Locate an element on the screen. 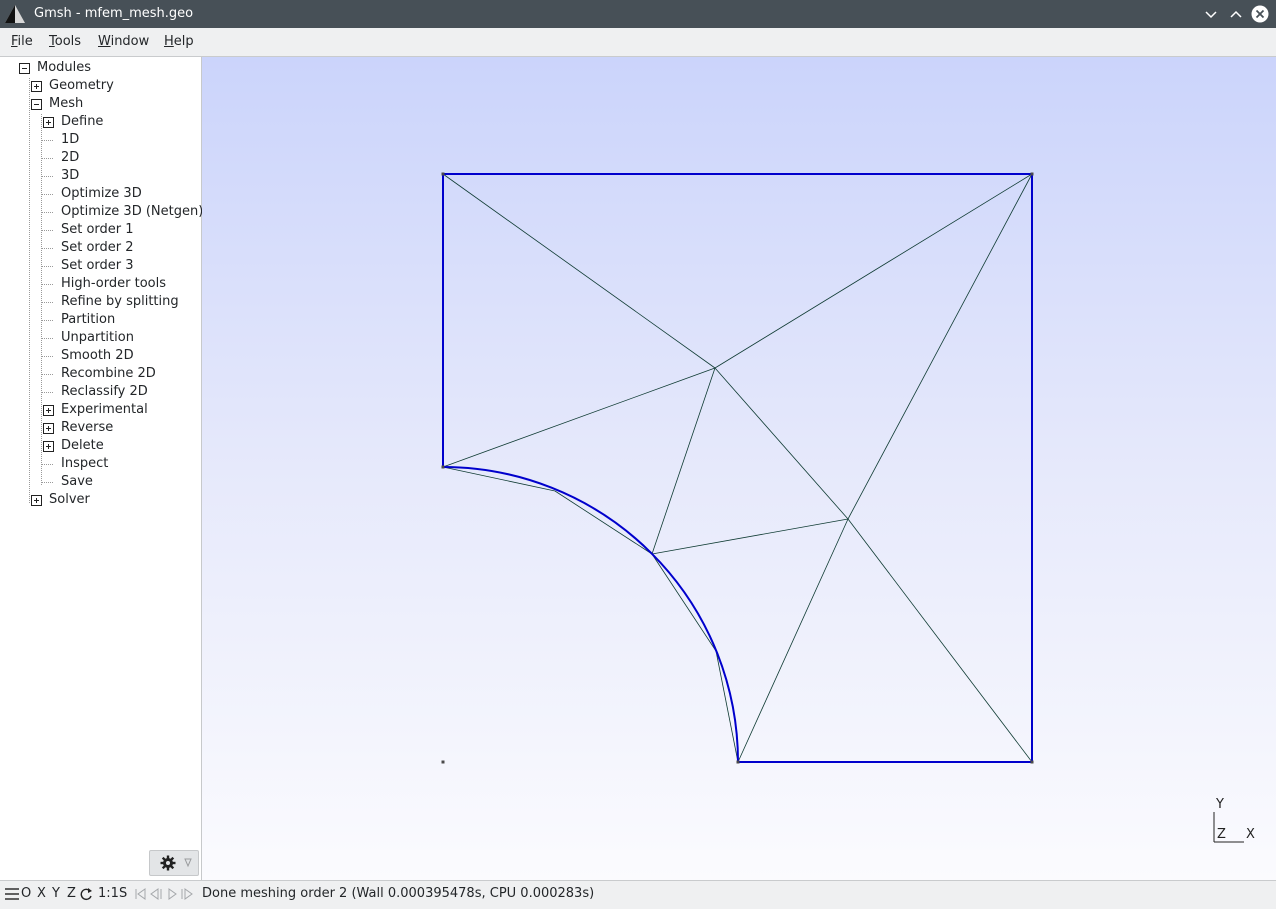 The image size is (1276, 909). menu-help: Help is located at coordinates (179, 41).